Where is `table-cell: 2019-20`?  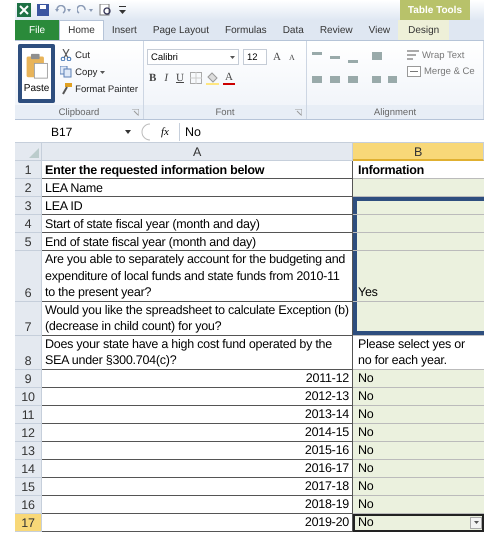
table-cell: 2019-20 is located at coordinates (197, 523).